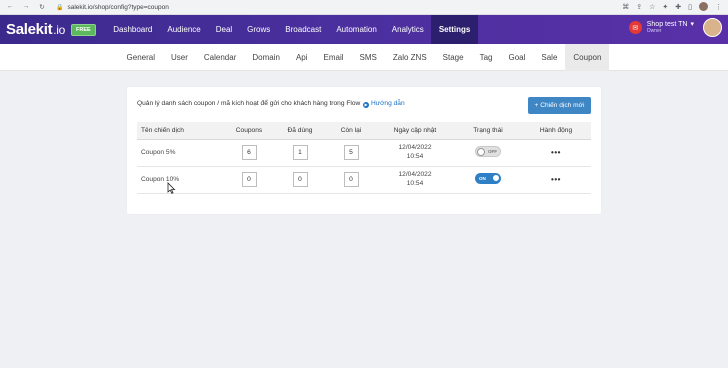 This screenshot has height=368, width=728. Describe the element at coordinates (29, 29) in the screenshot. I see `logo-main: Salekit` at that location.